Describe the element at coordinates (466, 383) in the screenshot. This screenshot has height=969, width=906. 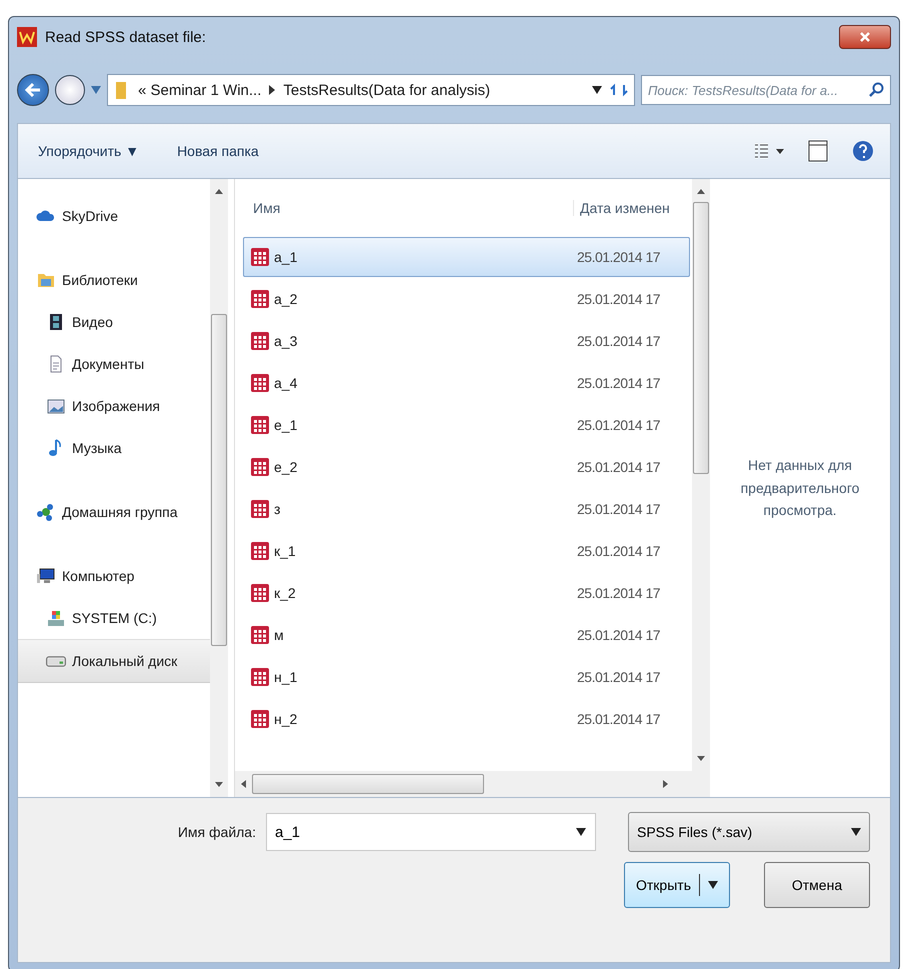
I see `file-row: a_4 25.01.2014 17` at that location.